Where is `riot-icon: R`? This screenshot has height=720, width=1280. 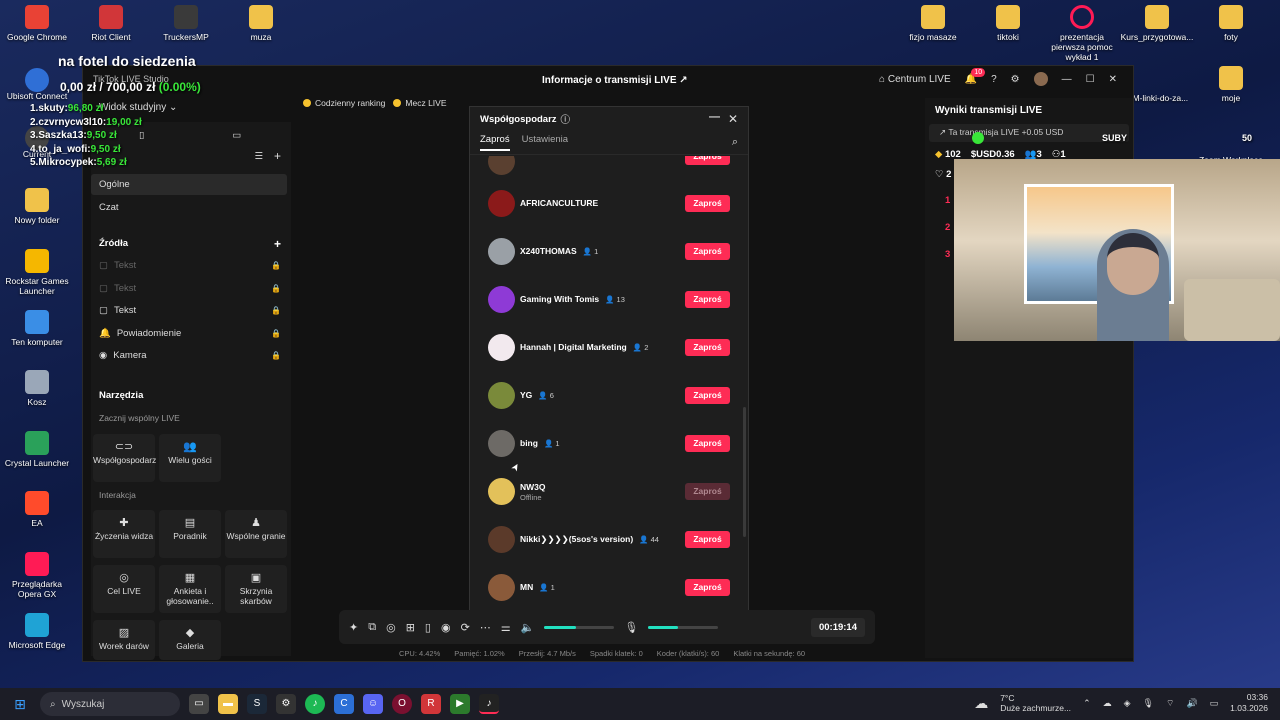
riot-icon: R is located at coordinates (431, 704).